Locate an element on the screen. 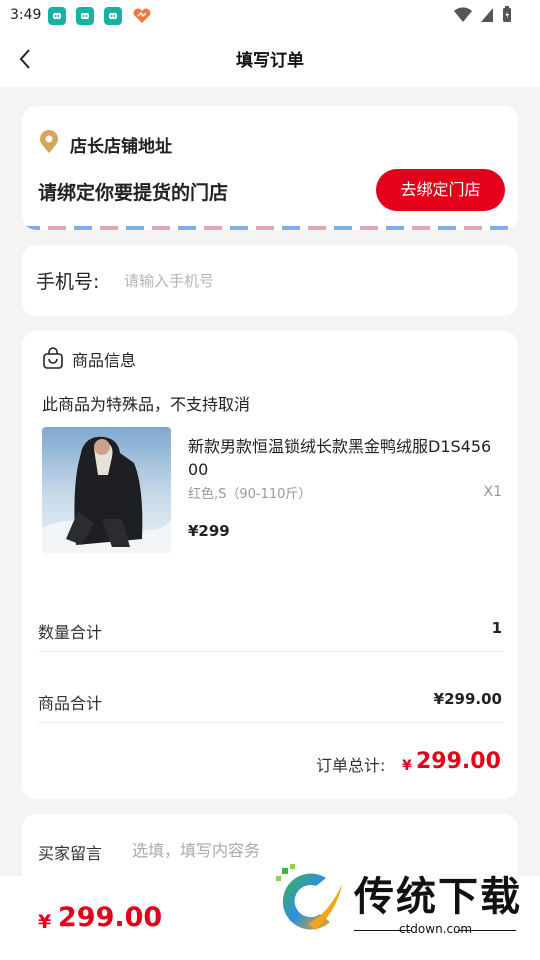 This screenshot has width=540, height=960. product-price: ¥299 is located at coordinates (209, 531).